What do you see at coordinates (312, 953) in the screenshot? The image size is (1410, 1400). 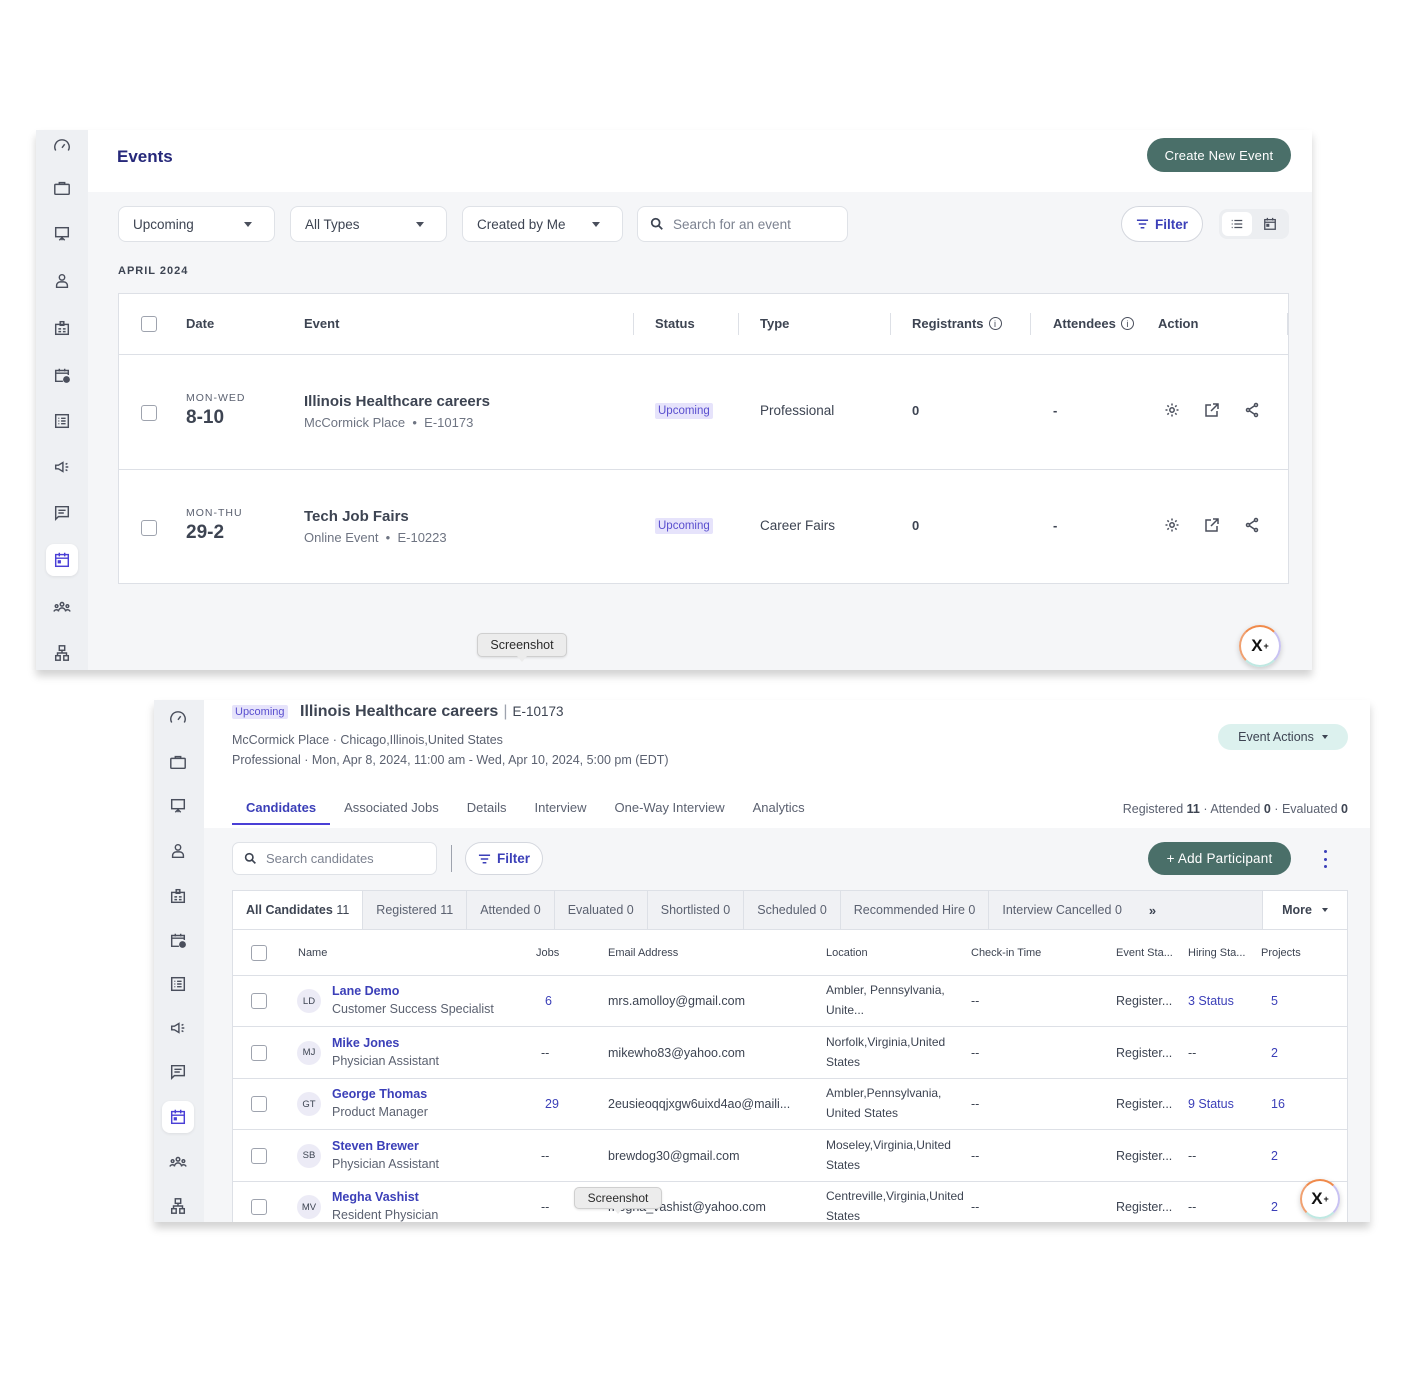 I see `column-name: Name` at bounding box center [312, 953].